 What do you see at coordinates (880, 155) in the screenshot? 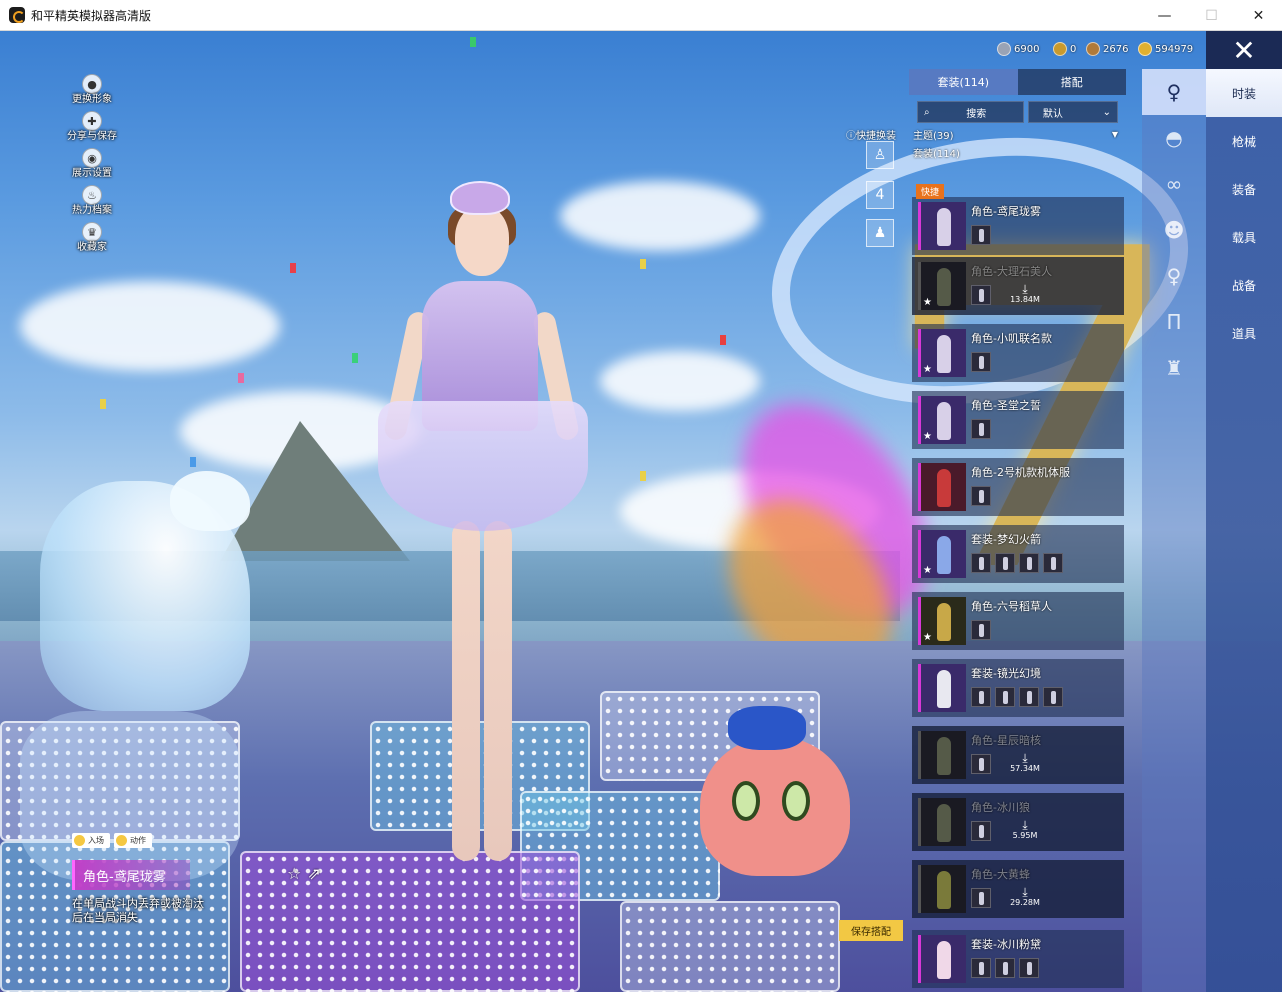
I see `quick-slot-1: ♙` at bounding box center [880, 155].